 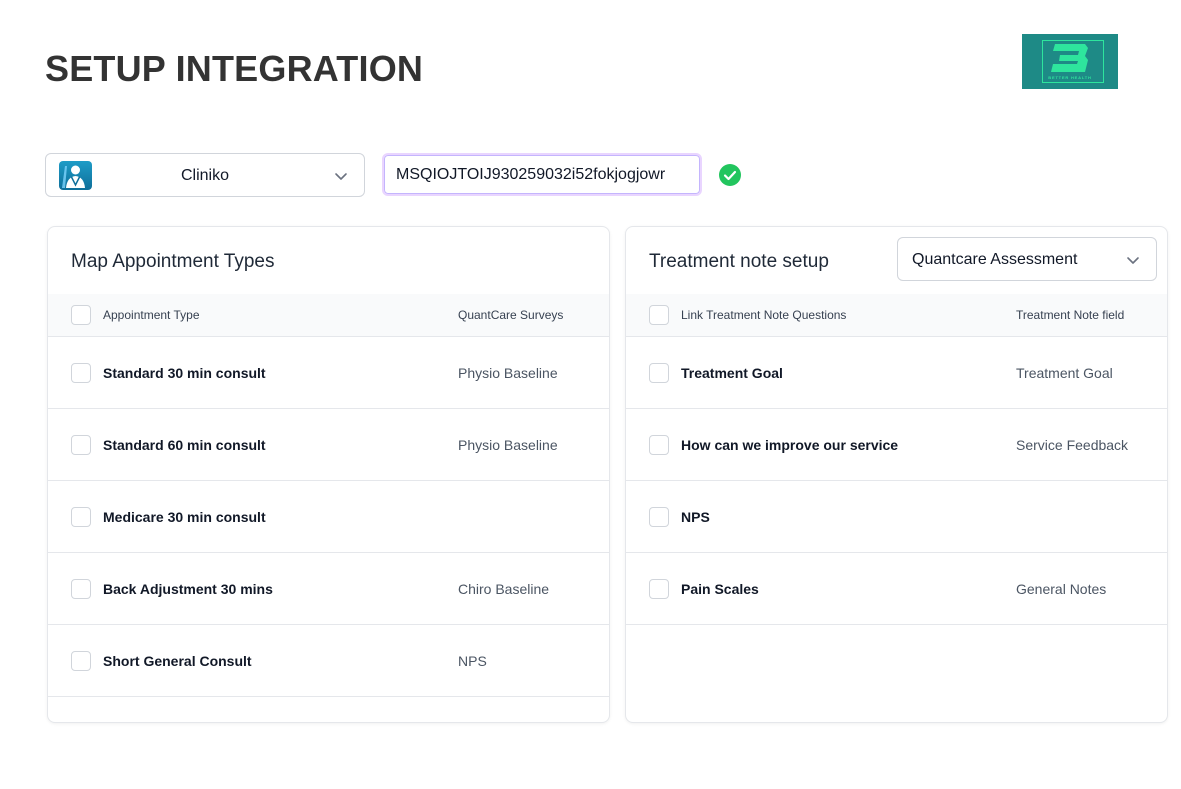 What do you see at coordinates (504, 589) in the screenshot?
I see `survey-name: Chiro Baseline` at bounding box center [504, 589].